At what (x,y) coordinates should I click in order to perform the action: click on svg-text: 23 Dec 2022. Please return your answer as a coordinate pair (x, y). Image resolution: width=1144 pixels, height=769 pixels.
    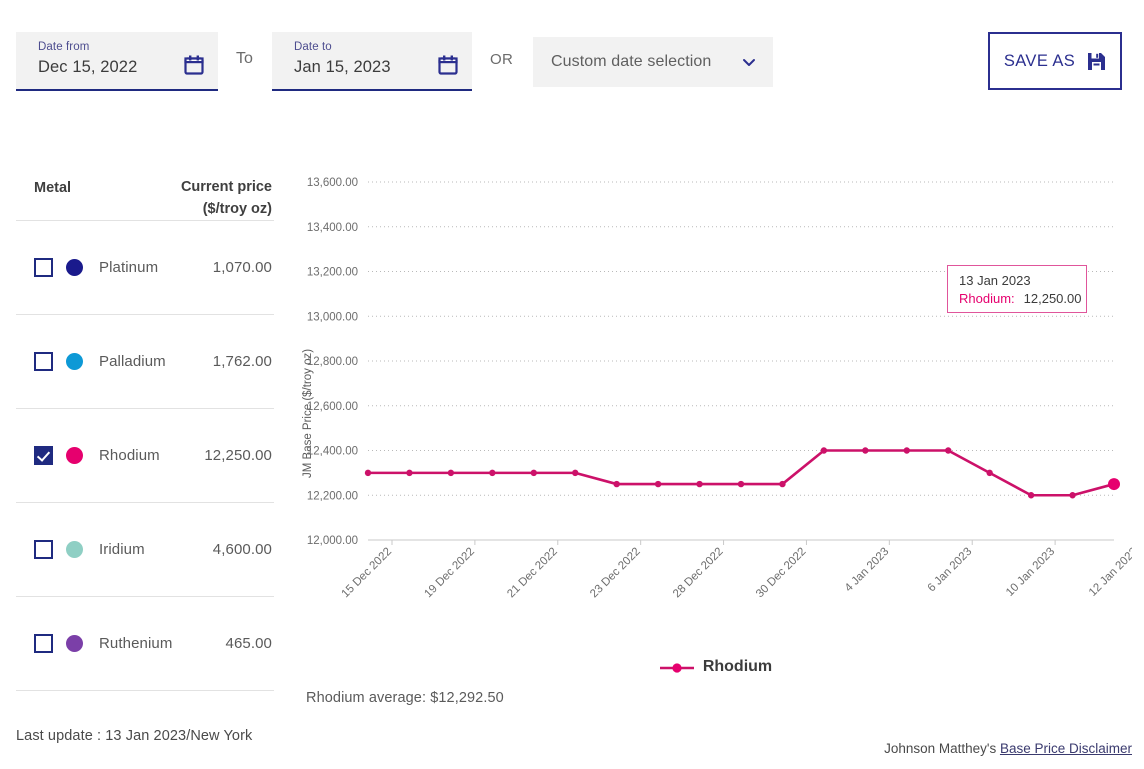
    Looking at the image, I should click on (615, 573).